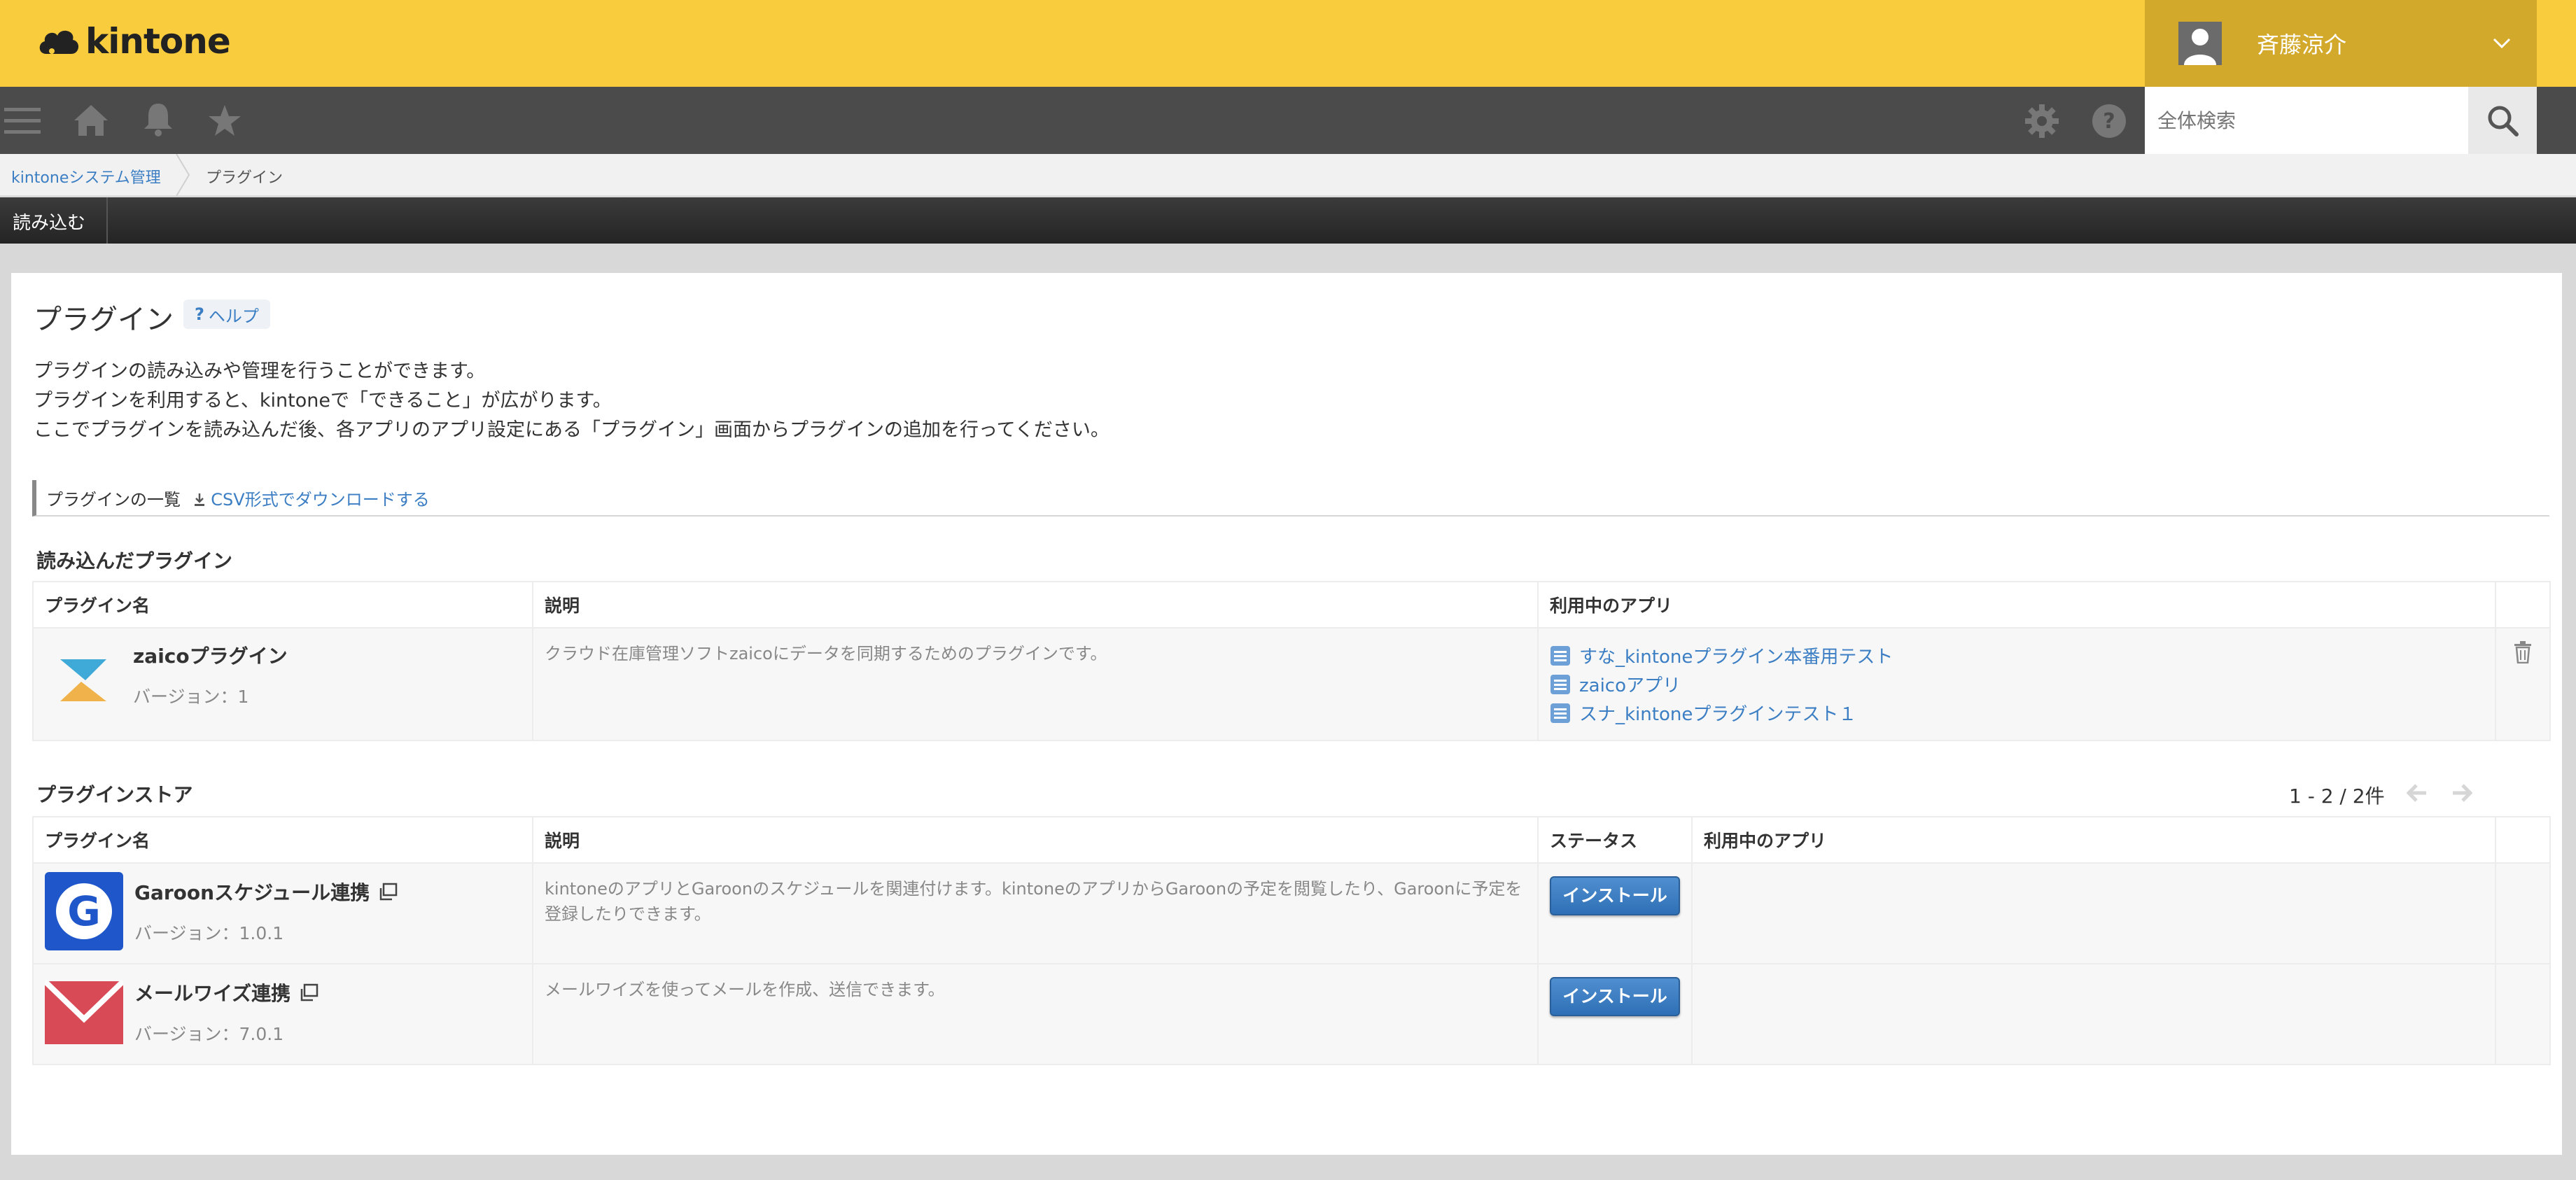  I want to click on search-icon, so click(2503, 121).